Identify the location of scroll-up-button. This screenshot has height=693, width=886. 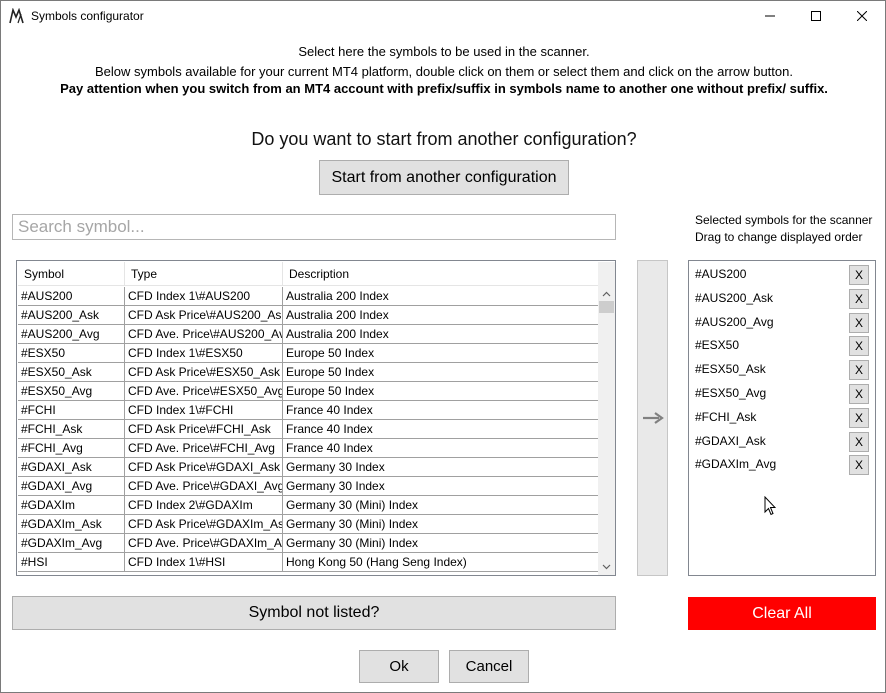
(606, 293).